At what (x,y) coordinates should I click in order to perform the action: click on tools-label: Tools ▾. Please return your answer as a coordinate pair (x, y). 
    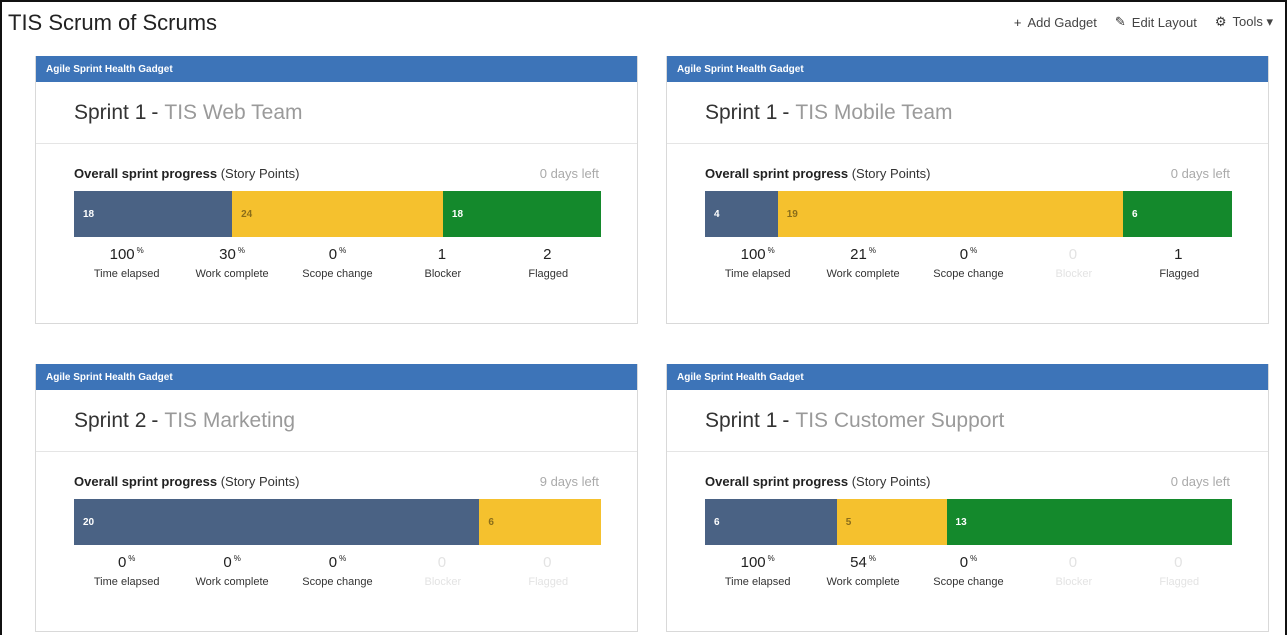
    Looking at the image, I should click on (1253, 21).